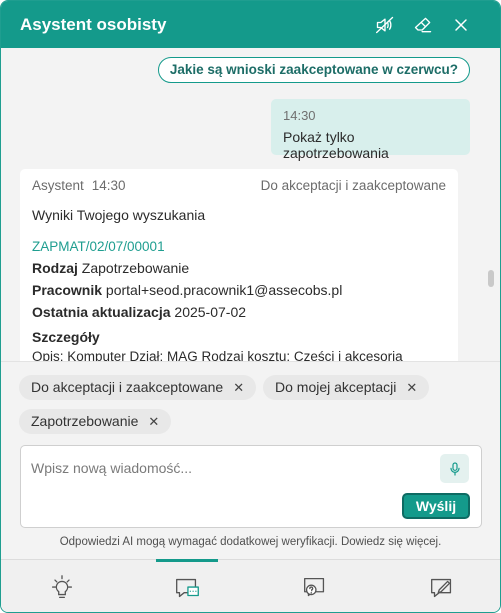 The height and width of the screenshot is (613, 501). I want to click on document-reference-link: ZAPMAT/02/07/00001, so click(239, 246).